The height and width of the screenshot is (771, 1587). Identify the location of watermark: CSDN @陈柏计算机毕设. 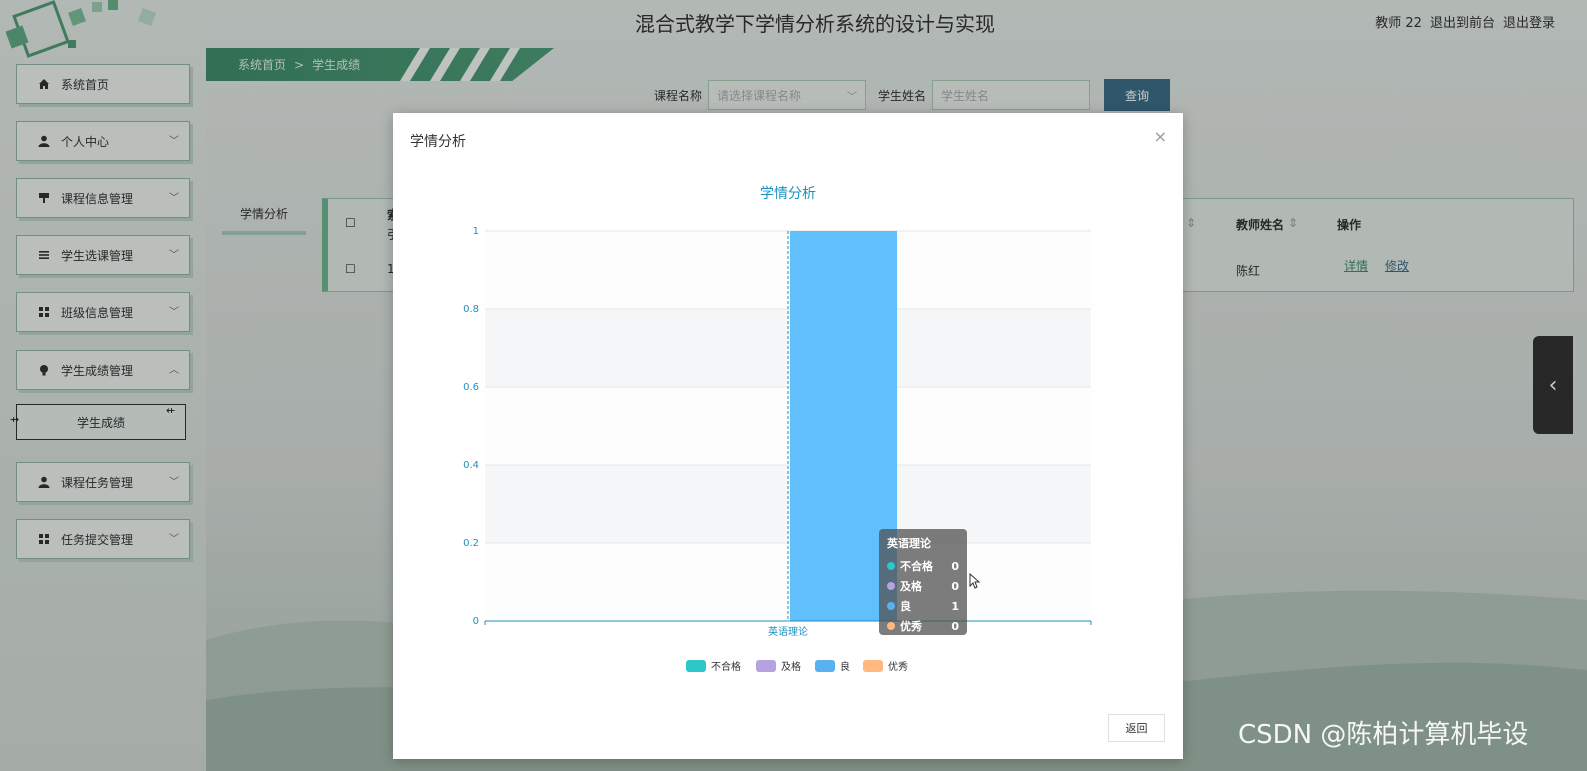
(1383, 735).